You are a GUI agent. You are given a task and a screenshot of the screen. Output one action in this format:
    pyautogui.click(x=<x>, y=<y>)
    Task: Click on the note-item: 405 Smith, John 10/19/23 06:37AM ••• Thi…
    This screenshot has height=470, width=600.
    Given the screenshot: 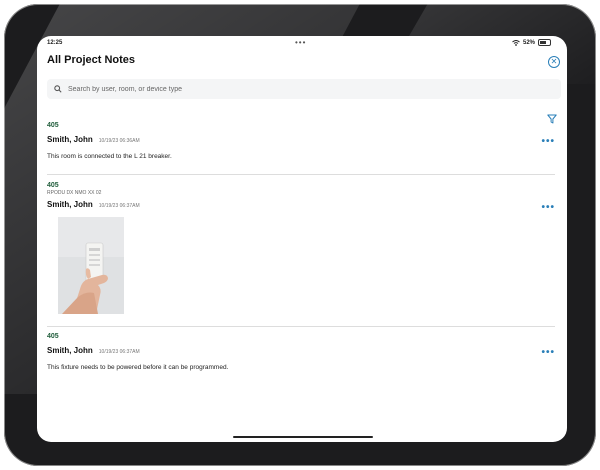 What is the action you would take?
    pyautogui.click(x=301, y=352)
    